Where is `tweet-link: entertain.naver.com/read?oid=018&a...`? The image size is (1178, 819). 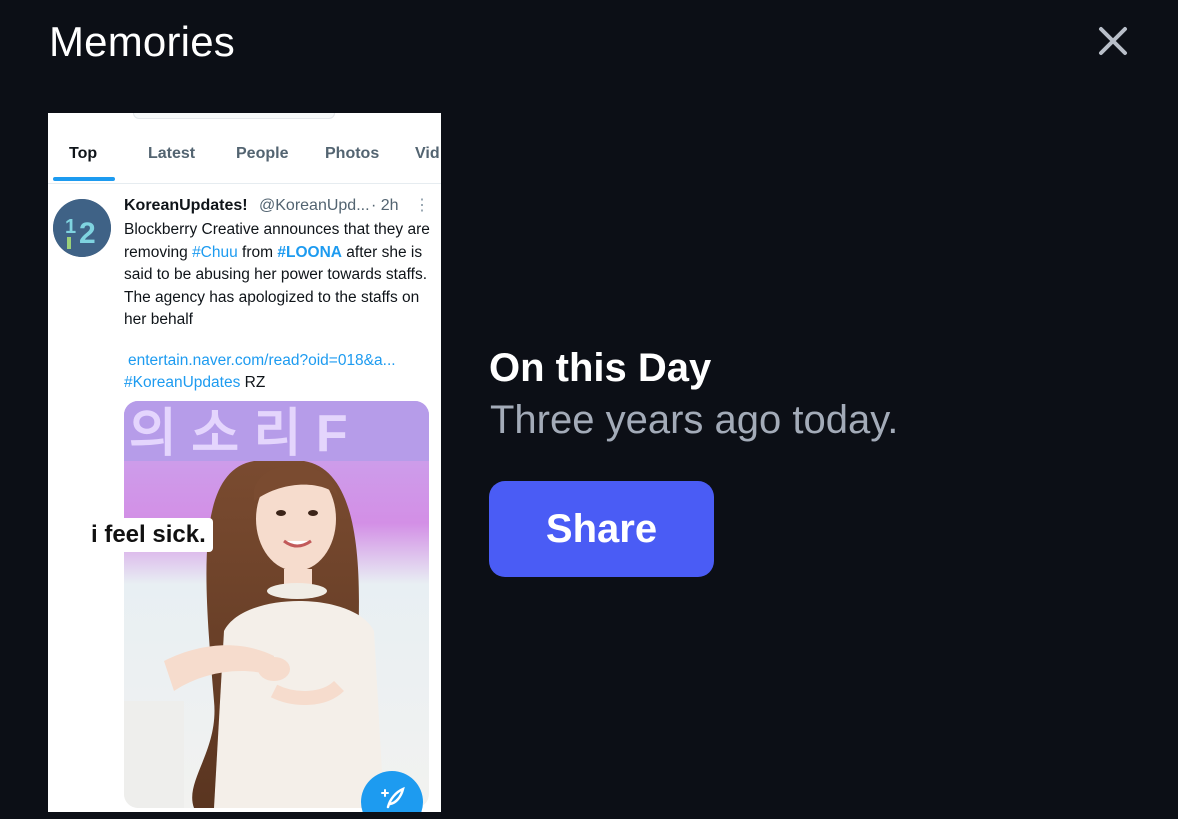 tweet-link: entertain.naver.com/read?oid=018&a... is located at coordinates (262, 360).